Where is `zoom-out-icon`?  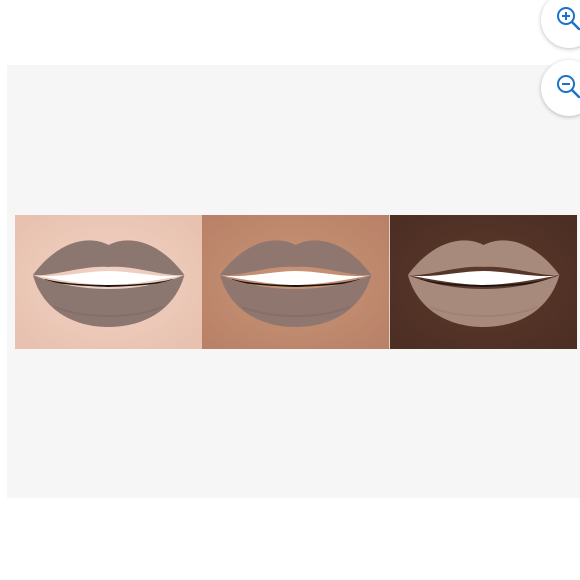 zoom-out-icon is located at coordinates (567, 88).